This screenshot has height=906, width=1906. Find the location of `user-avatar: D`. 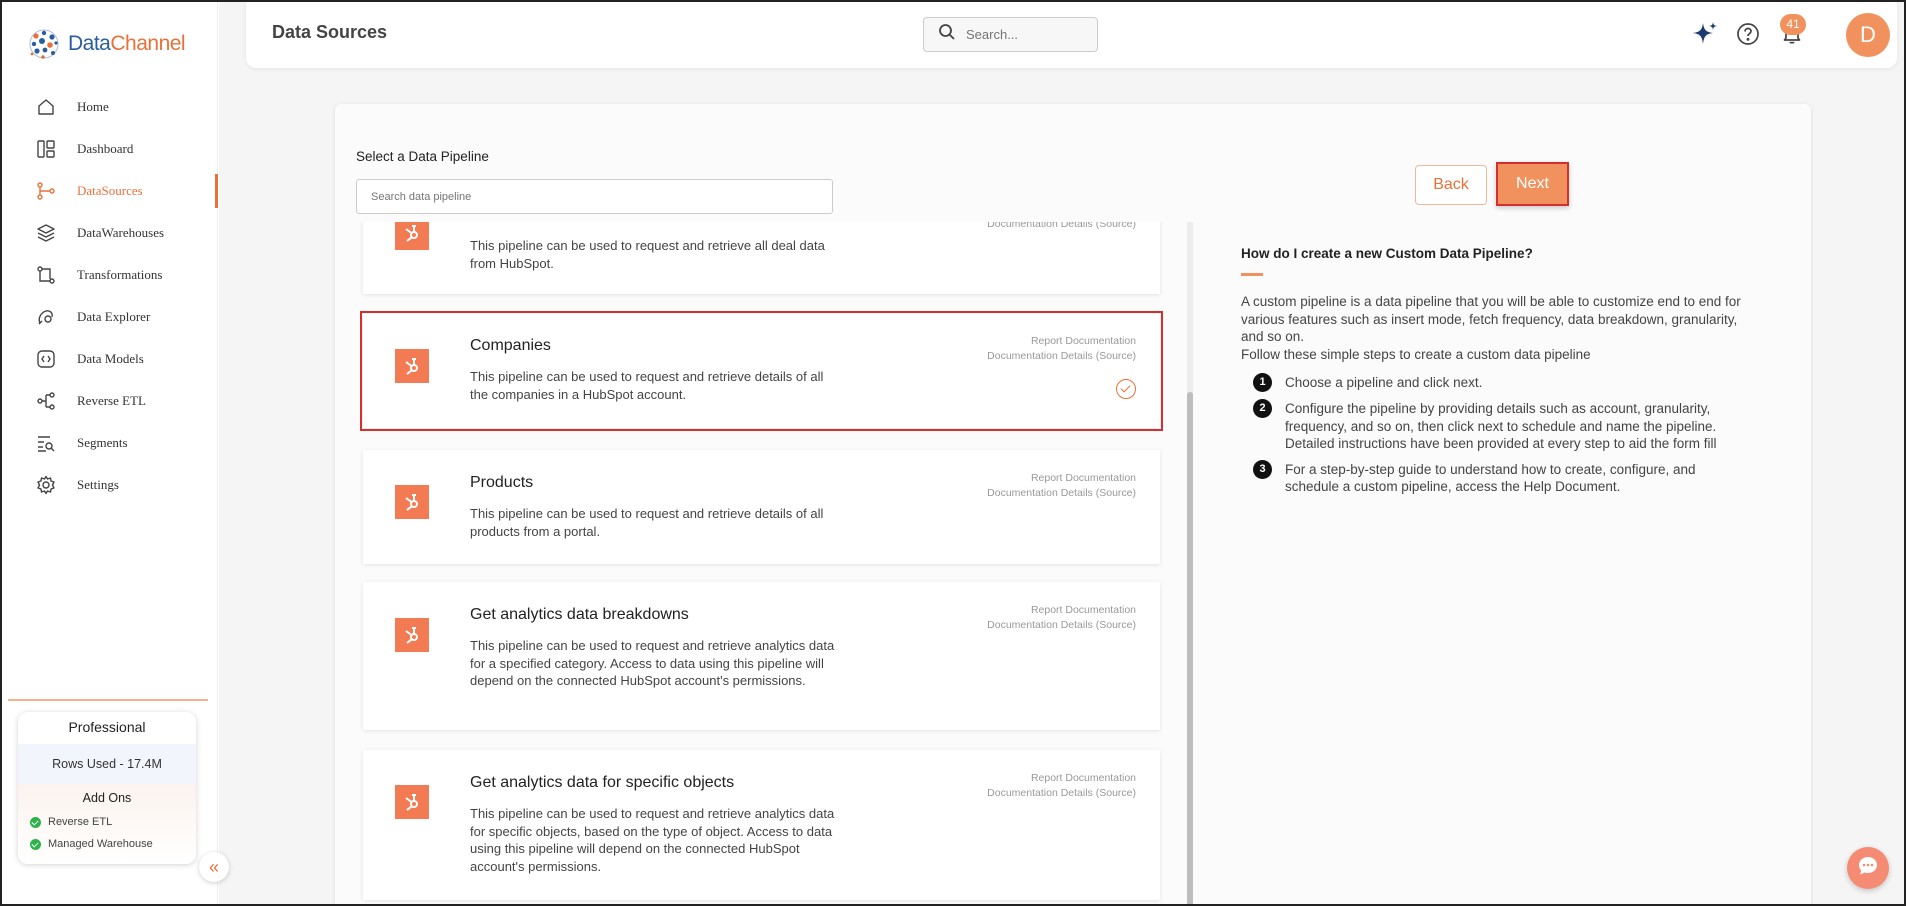

user-avatar: D is located at coordinates (1868, 35).